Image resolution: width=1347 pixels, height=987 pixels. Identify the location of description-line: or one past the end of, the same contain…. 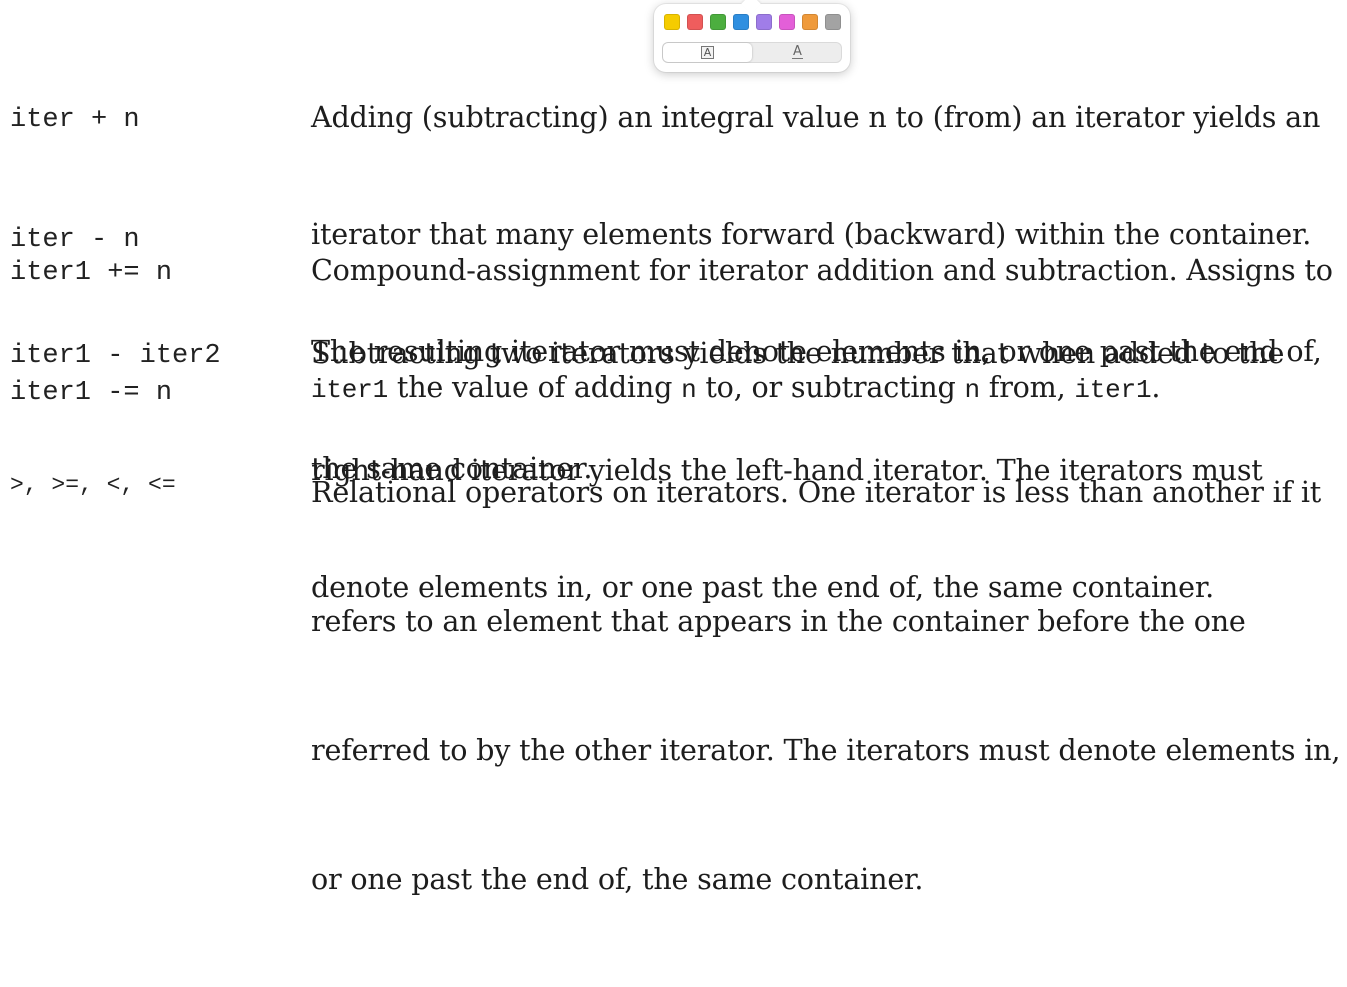
(617, 879).